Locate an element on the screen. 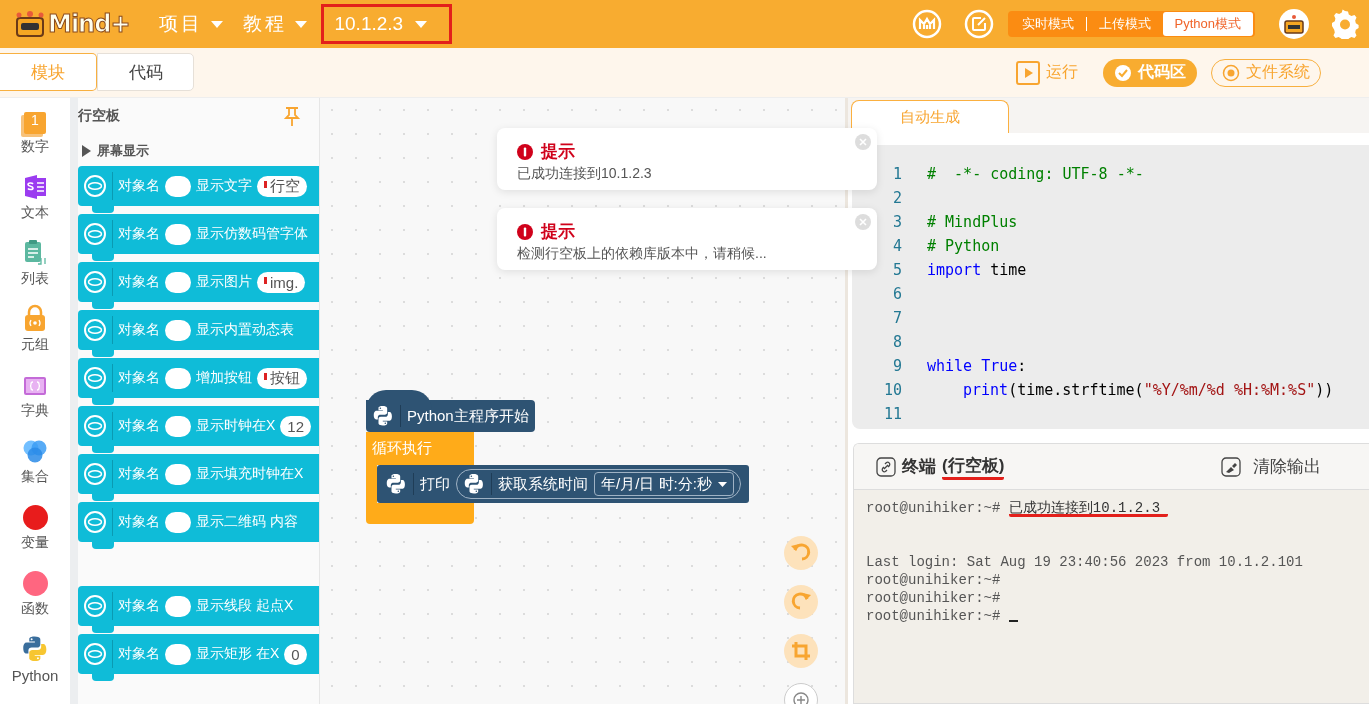 Image resolution: width=1369 pixels, height=704 pixels. line-number: 5 is located at coordinates (896, 270).